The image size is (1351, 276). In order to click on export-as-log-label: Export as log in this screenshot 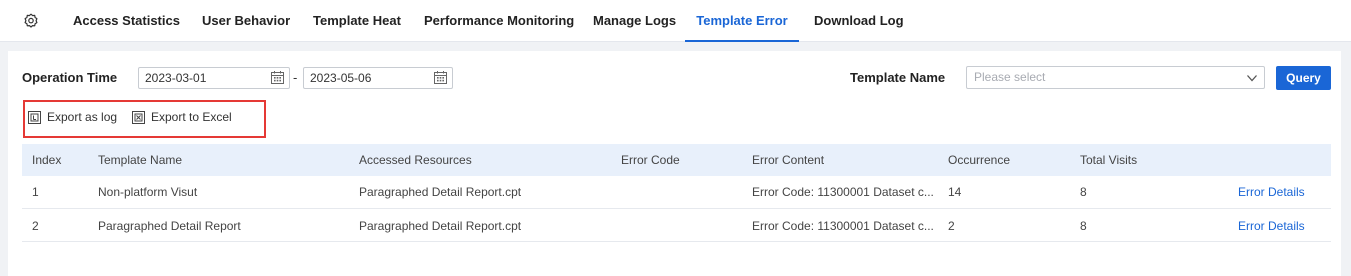, I will do `click(82, 117)`.